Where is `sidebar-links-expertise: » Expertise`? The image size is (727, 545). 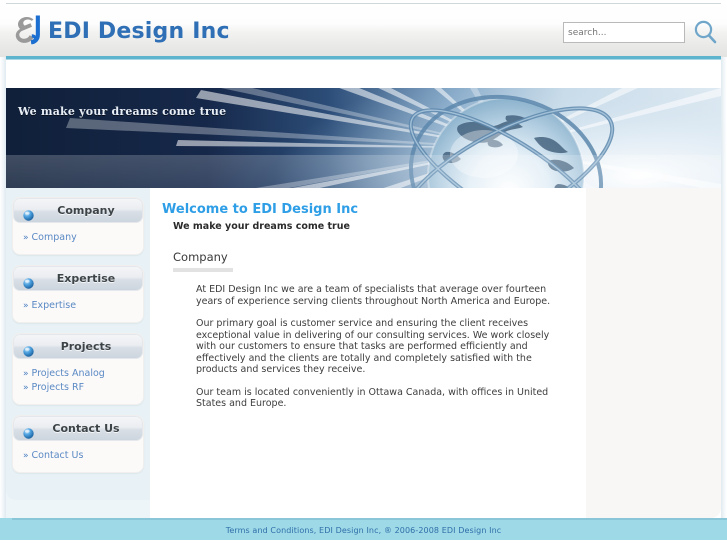 sidebar-links-expertise: » Expertise is located at coordinates (78, 306).